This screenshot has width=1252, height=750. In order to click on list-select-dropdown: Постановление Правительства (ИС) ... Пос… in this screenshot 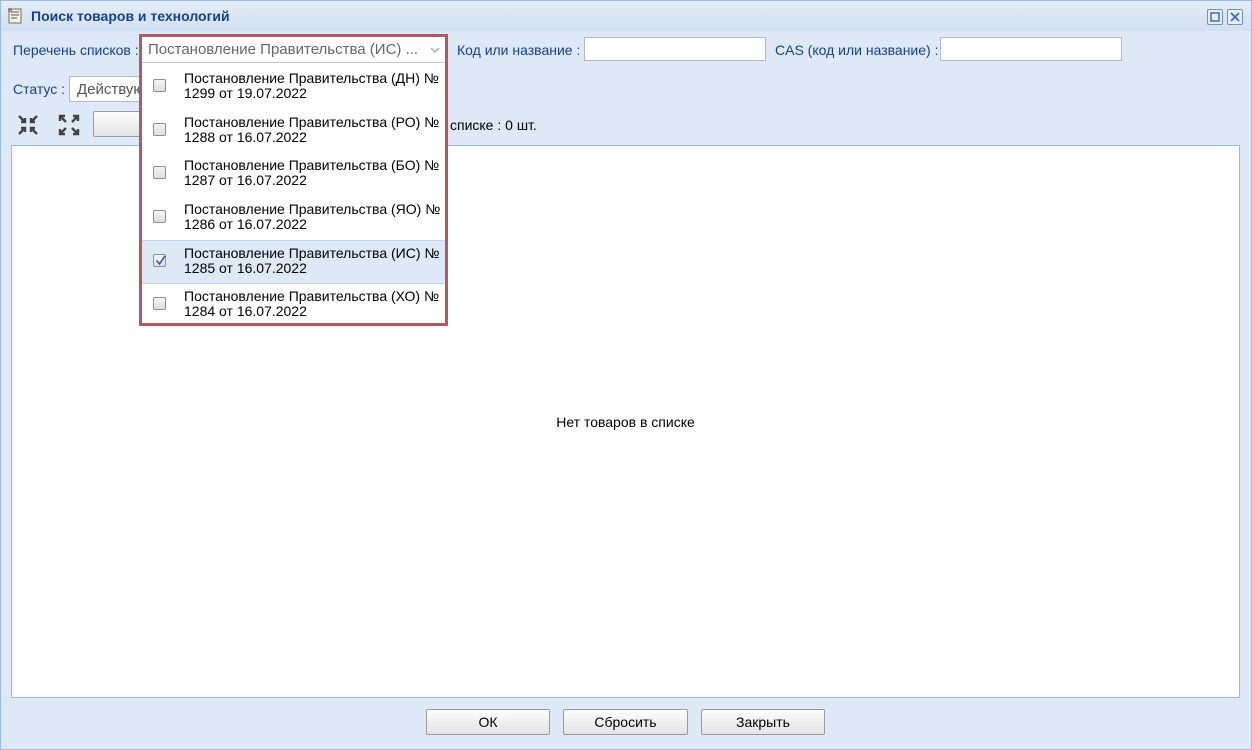, I will do `click(293, 180)`.